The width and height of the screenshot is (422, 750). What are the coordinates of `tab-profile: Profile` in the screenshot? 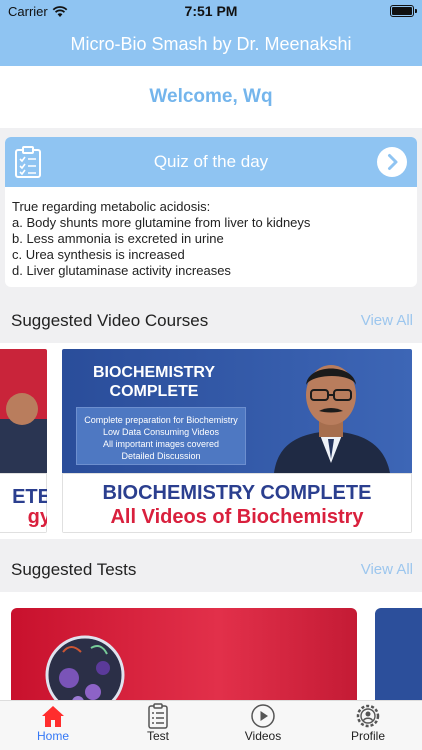 It's located at (368, 723).